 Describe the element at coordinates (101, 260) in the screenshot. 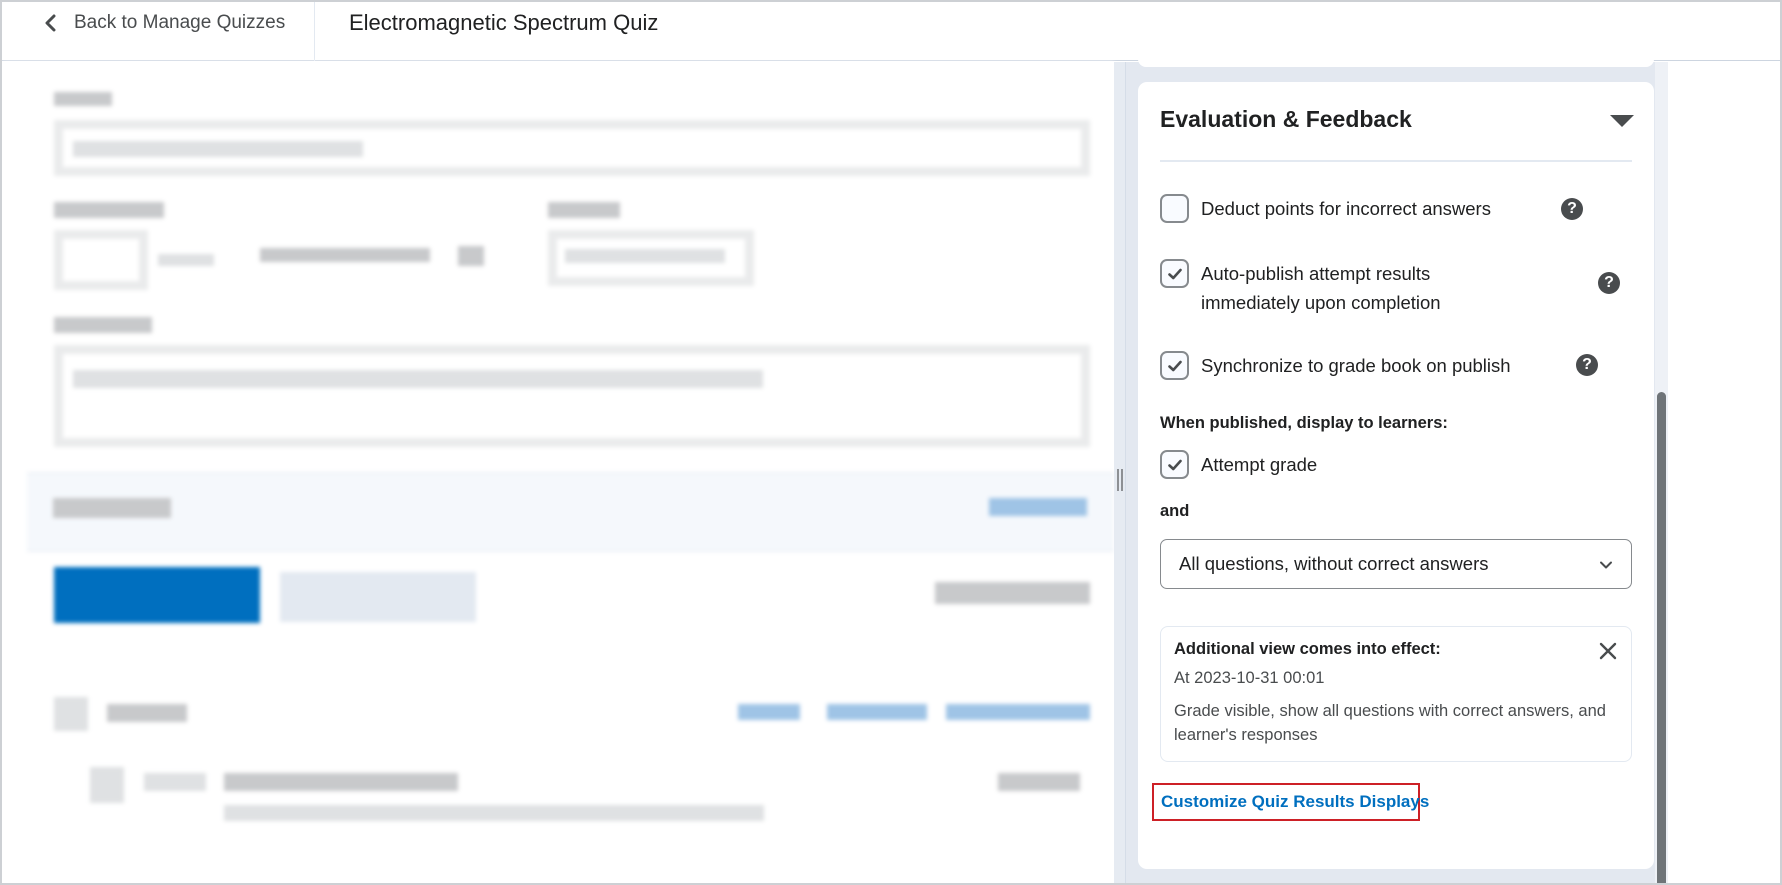

I see `grade-field-obscured` at that location.